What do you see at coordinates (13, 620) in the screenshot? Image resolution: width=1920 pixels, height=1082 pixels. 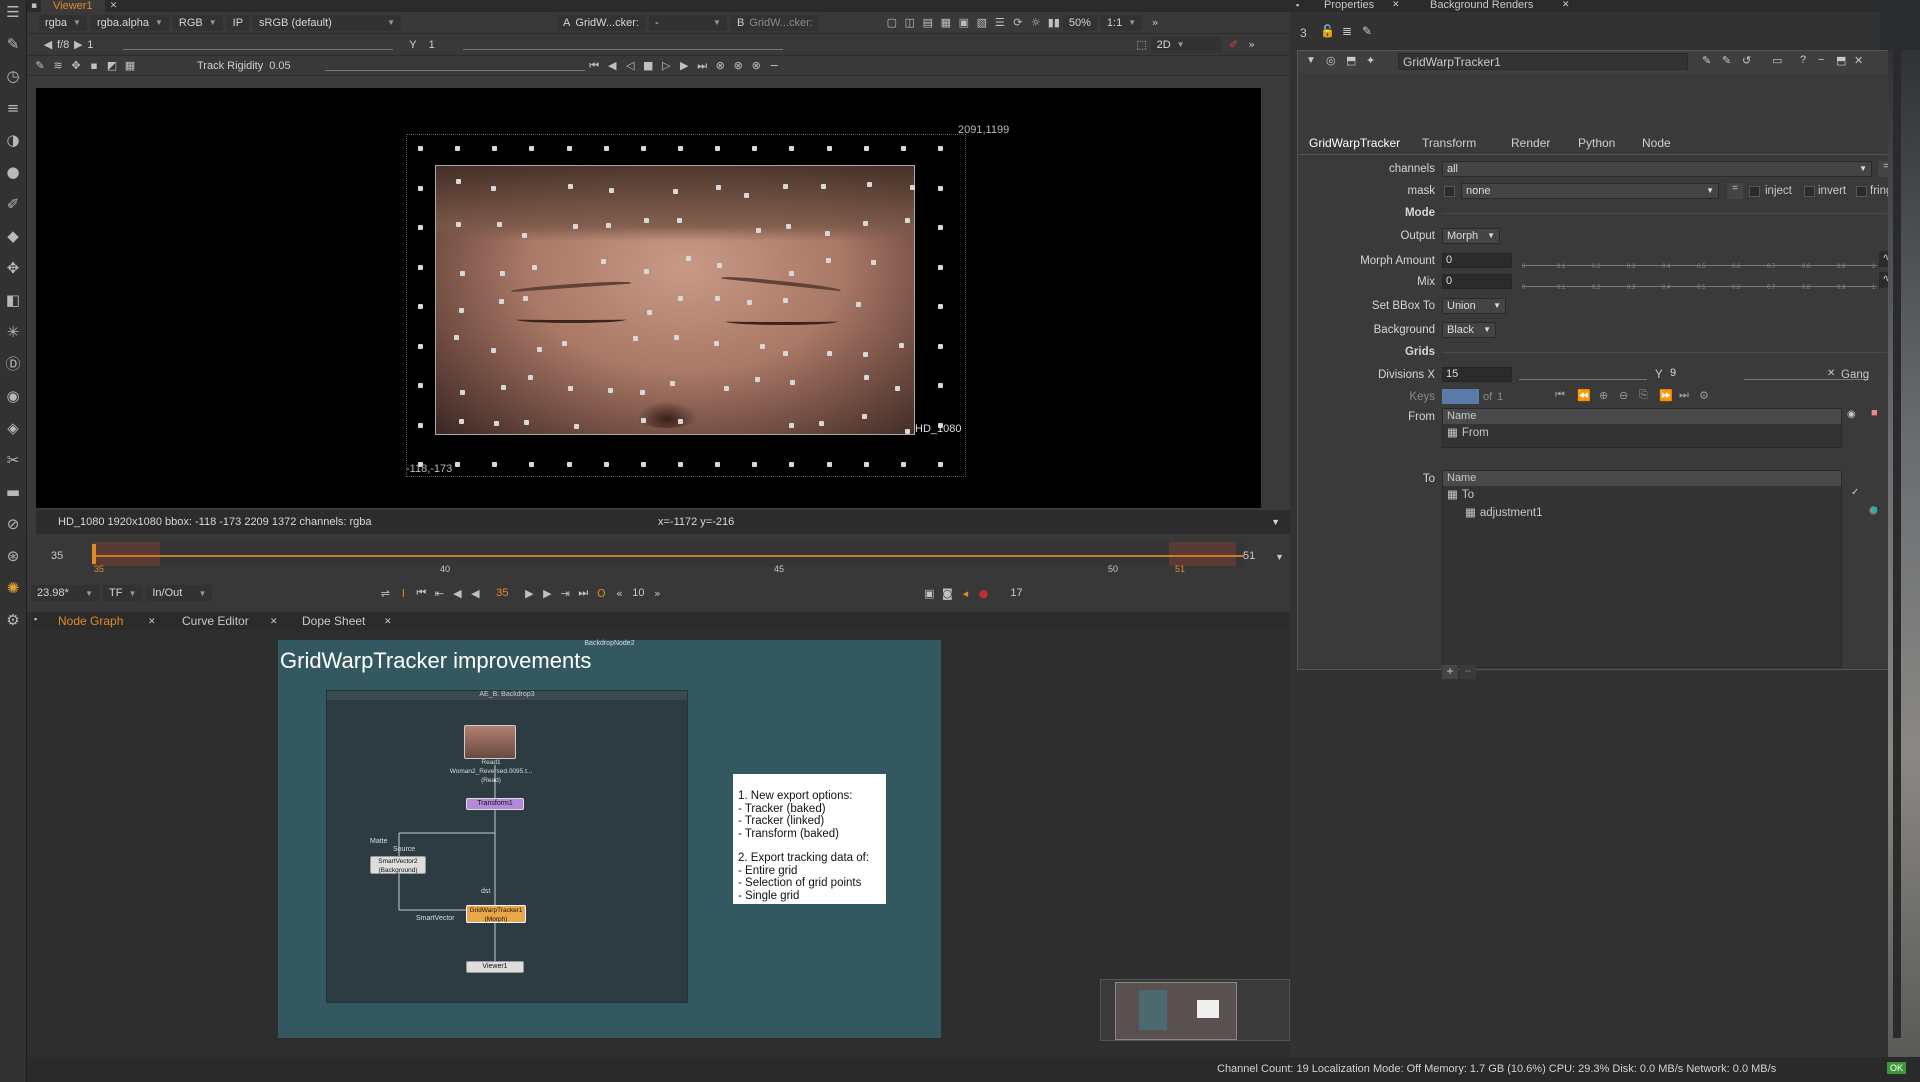 I see `settings-icon: ⚙` at bounding box center [13, 620].